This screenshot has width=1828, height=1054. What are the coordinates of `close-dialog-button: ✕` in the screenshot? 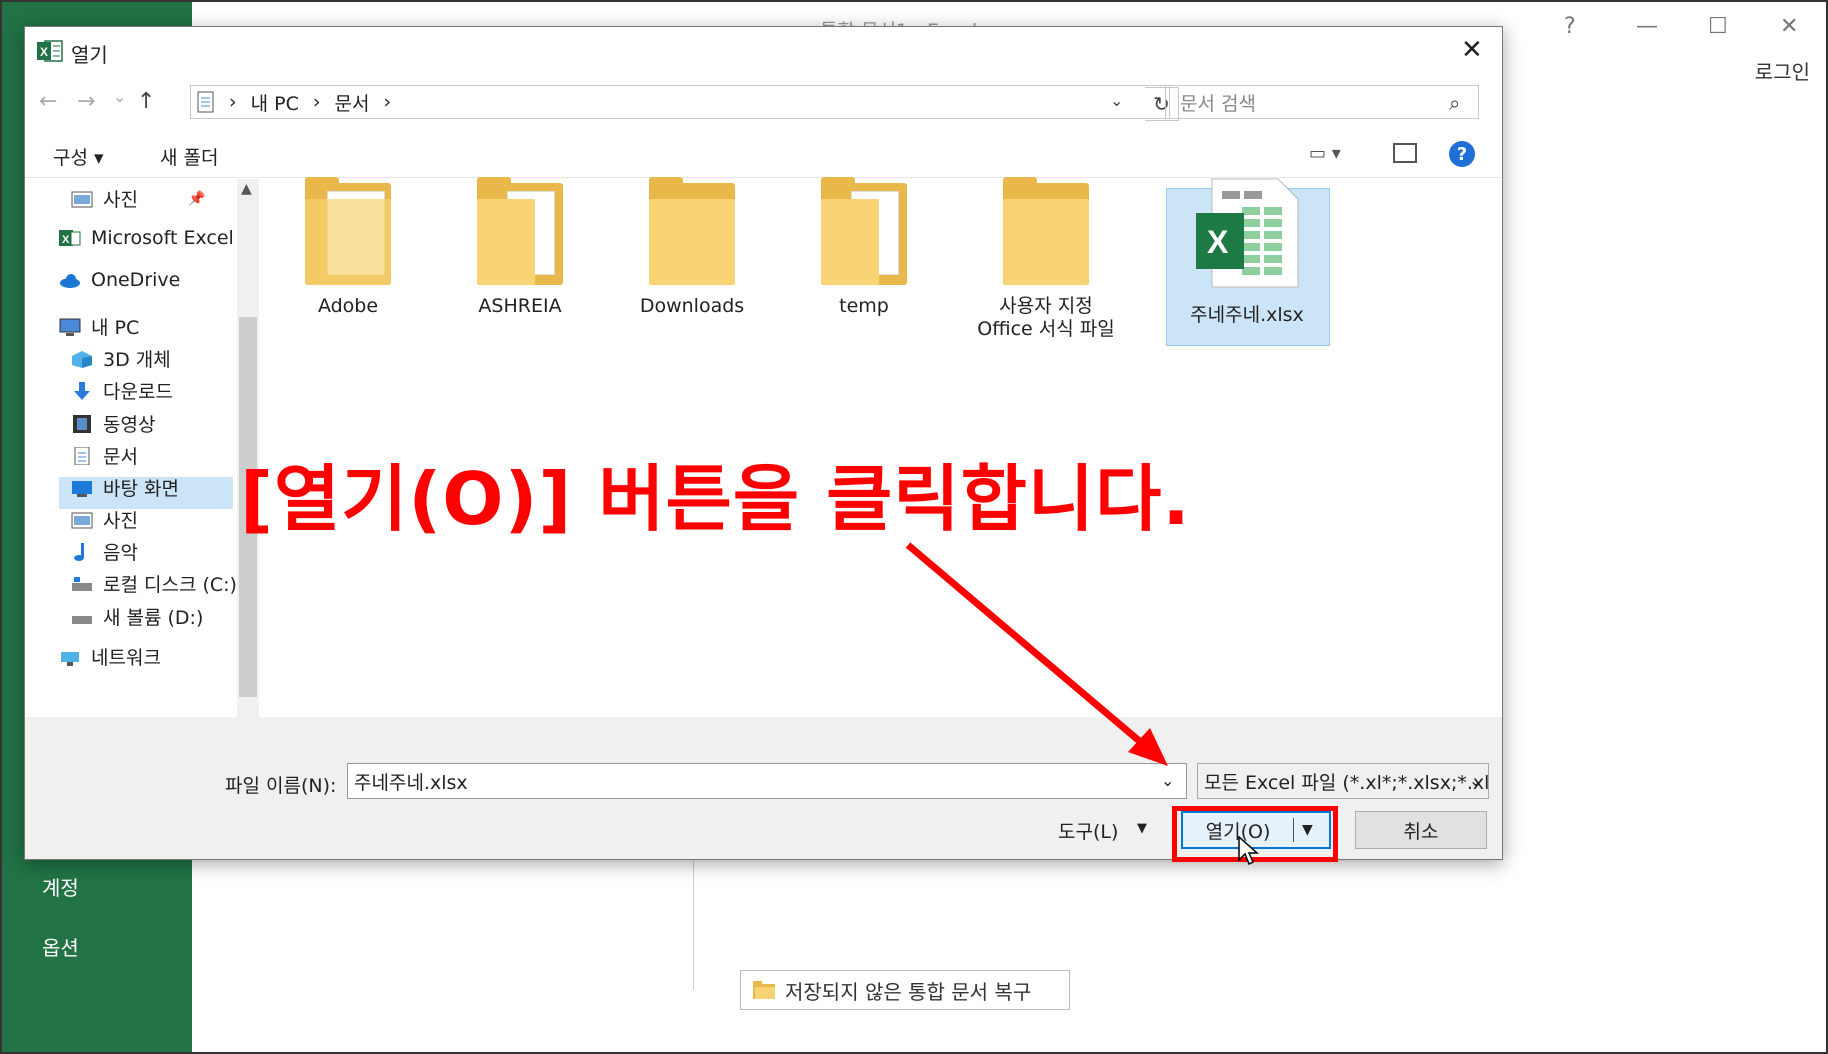 It's located at (1472, 50).